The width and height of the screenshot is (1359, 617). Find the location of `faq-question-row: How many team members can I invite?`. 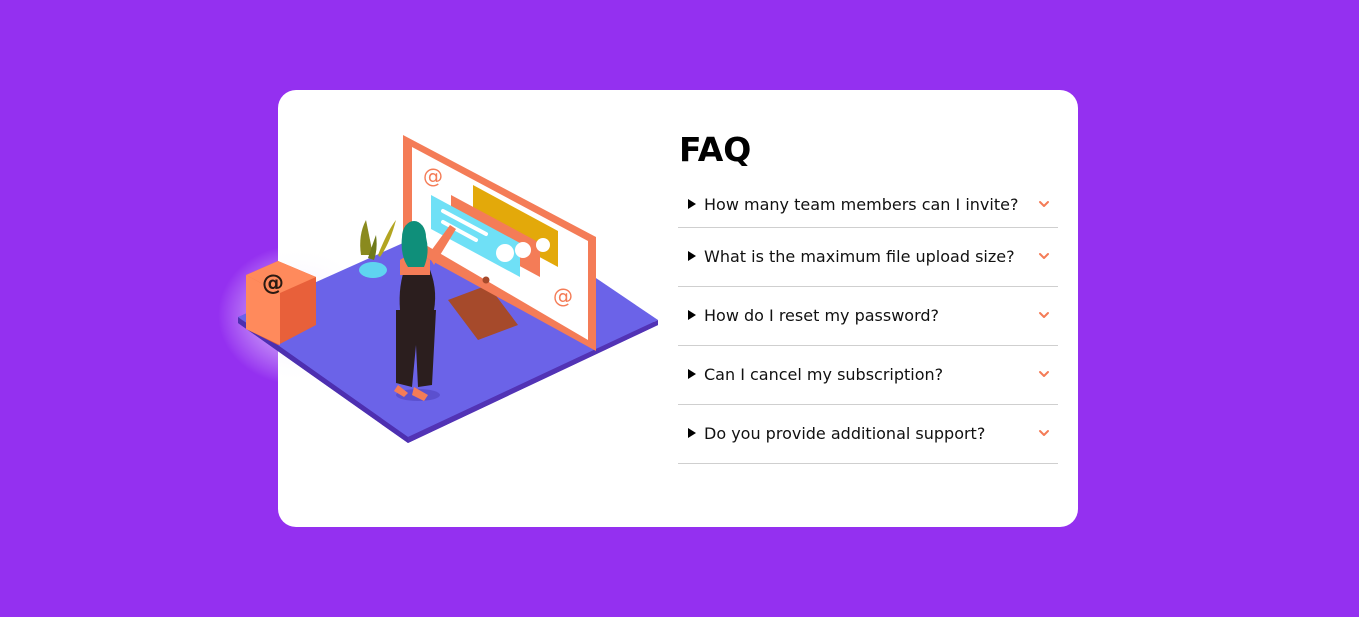

faq-question-row: How many team members can I invite? is located at coordinates (873, 204).